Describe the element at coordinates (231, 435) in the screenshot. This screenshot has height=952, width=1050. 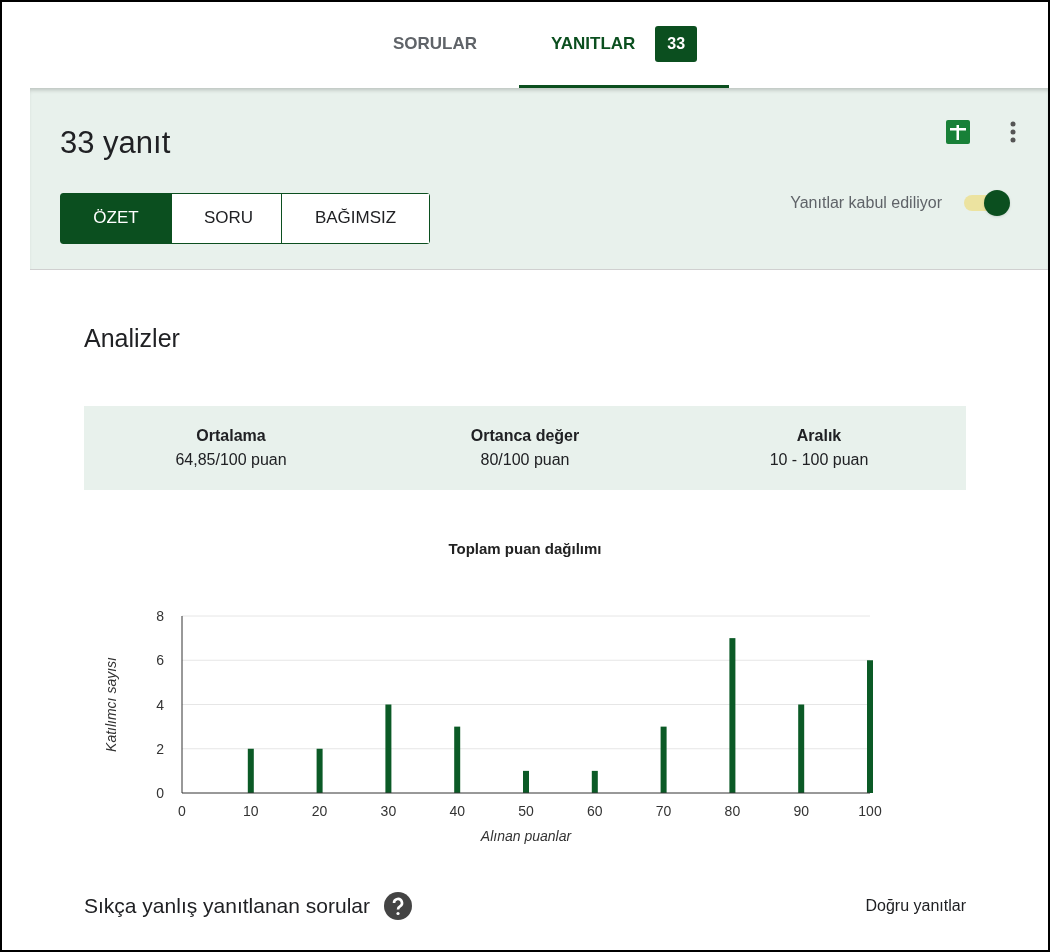
I see `stat-label: Ortalama` at that location.